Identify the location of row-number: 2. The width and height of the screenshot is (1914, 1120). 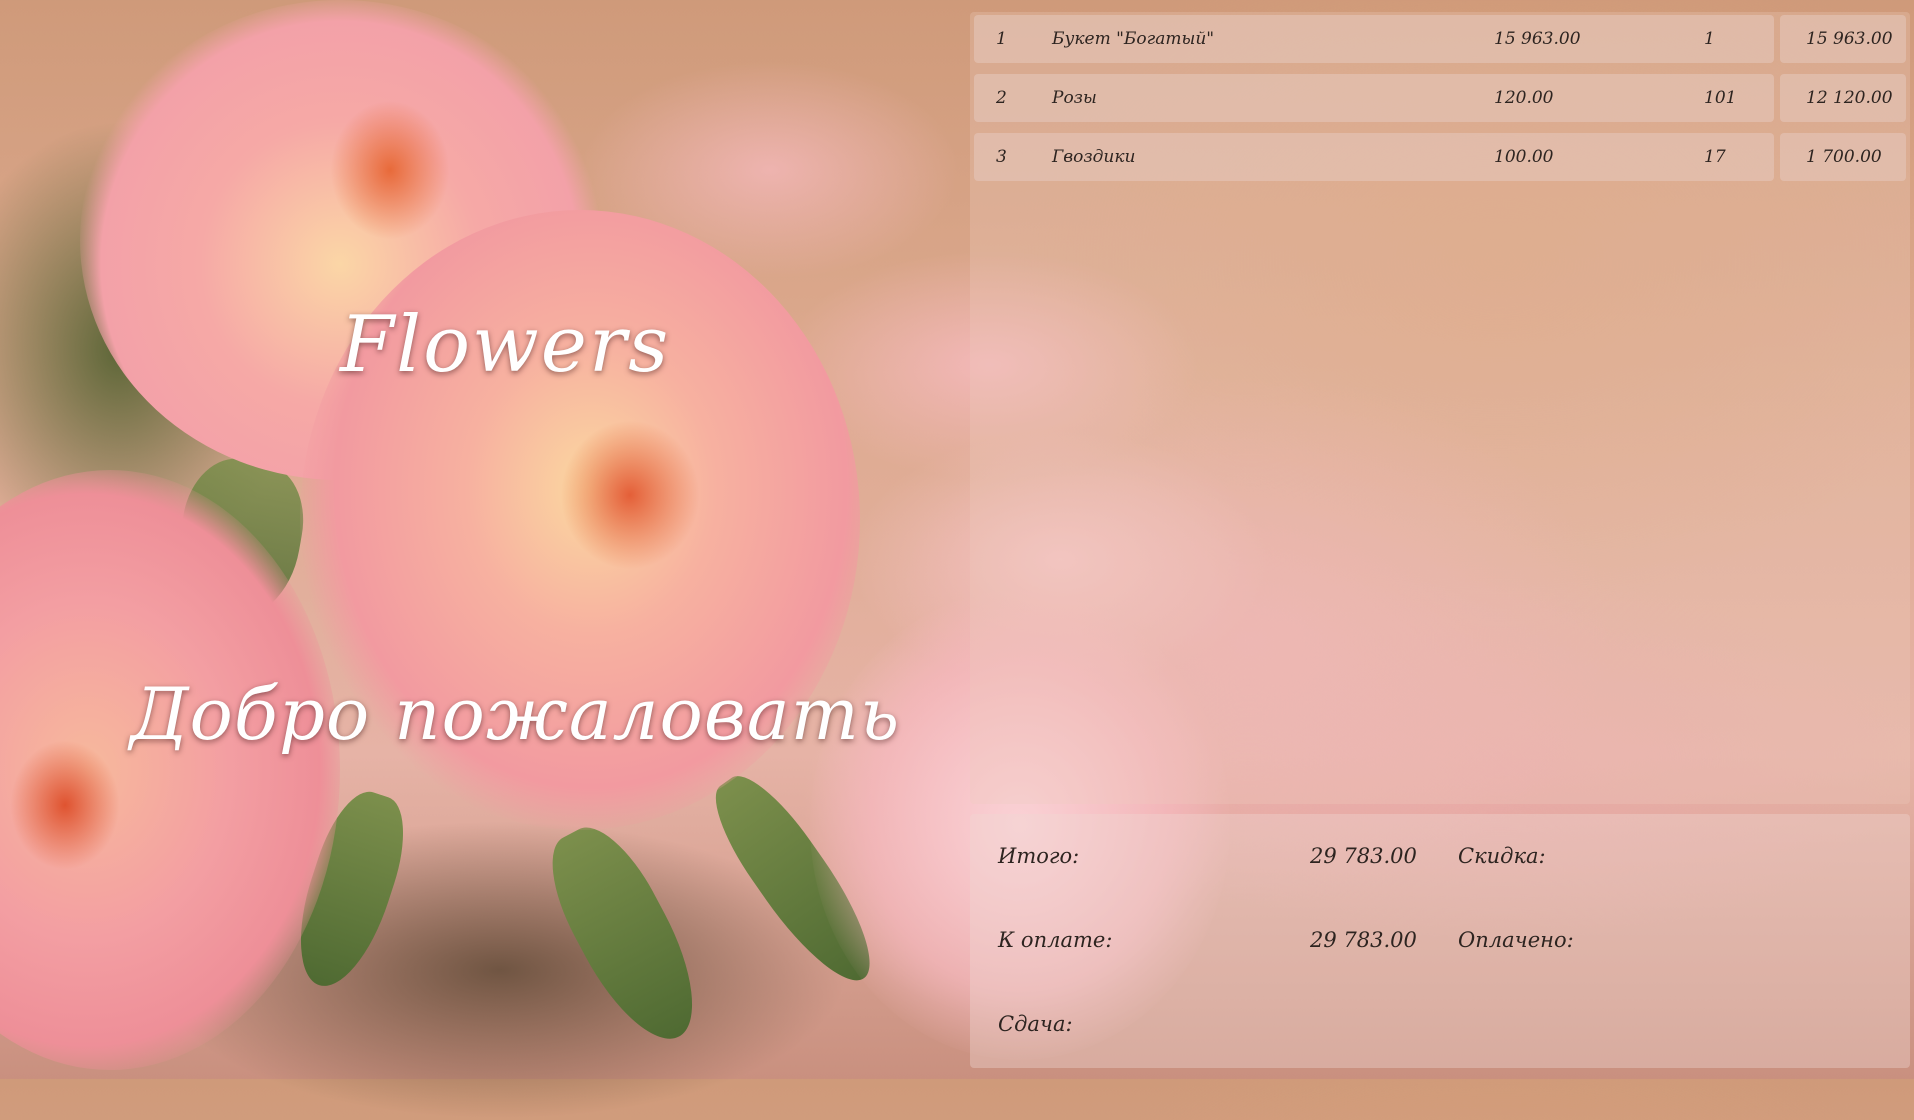
(1001, 98).